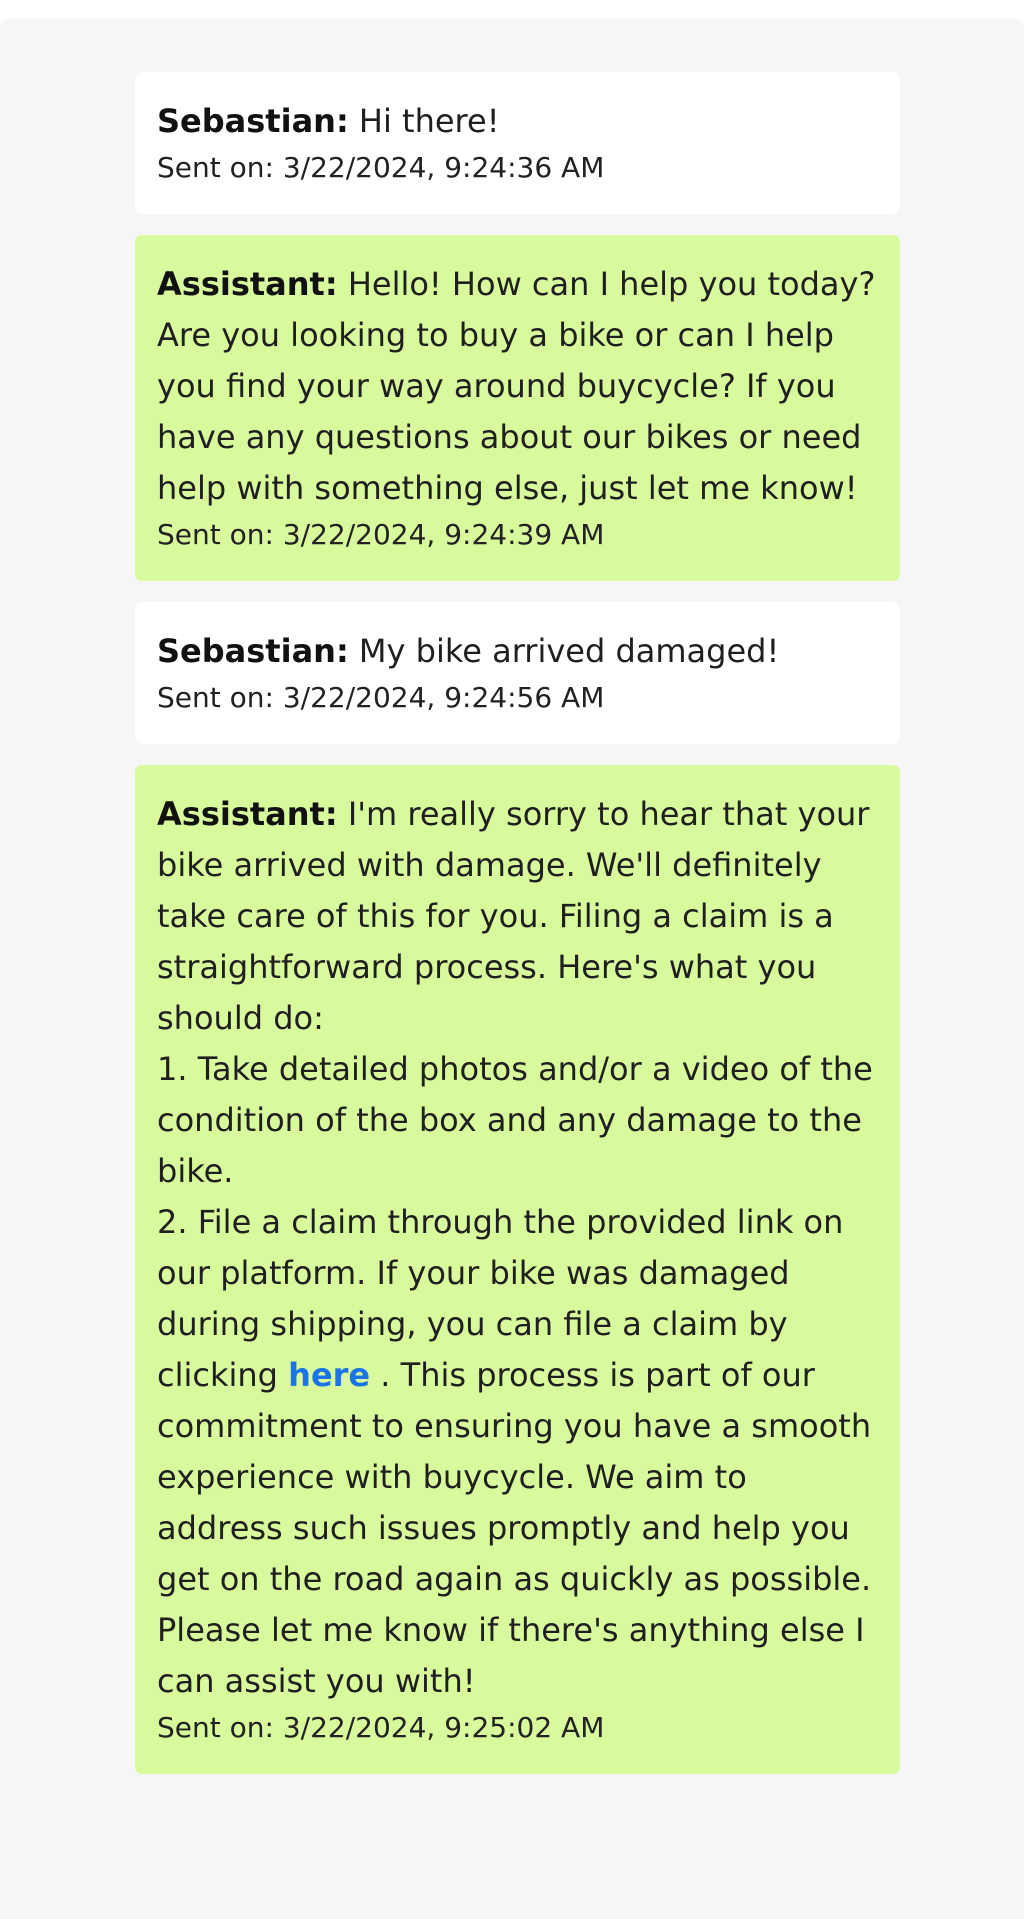 This screenshot has width=1024, height=1919. Describe the element at coordinates (517, 121) in the screenshot. I see `message-body: Sebastian: Hi there!` at that location.